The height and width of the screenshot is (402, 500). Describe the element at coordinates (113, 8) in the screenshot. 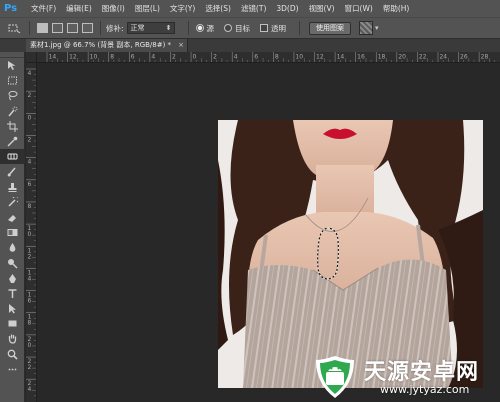

I see `menu-image: 图像(I)` at that location.